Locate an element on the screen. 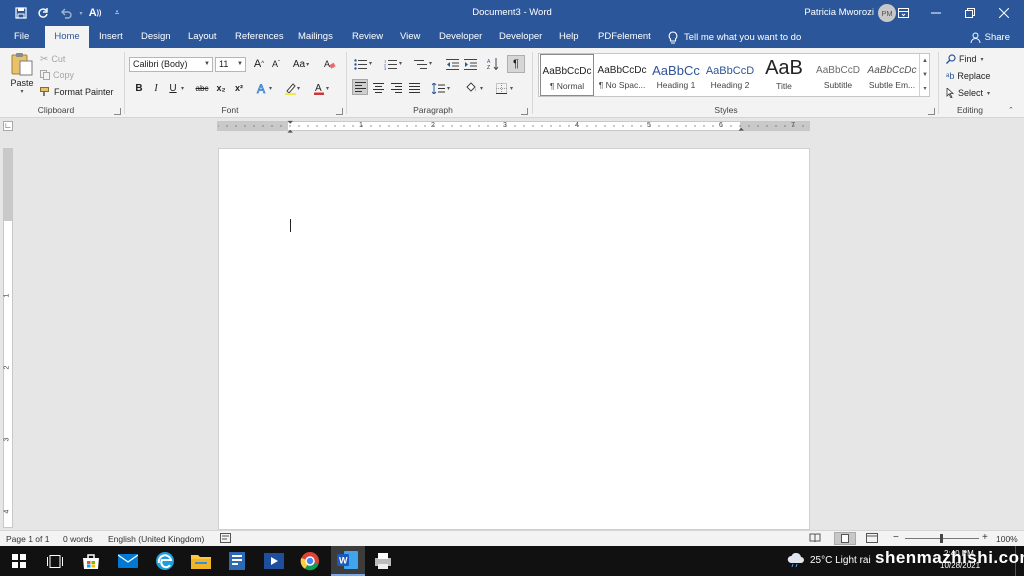  font-color-icon: A is located at coordinates (319, 88).